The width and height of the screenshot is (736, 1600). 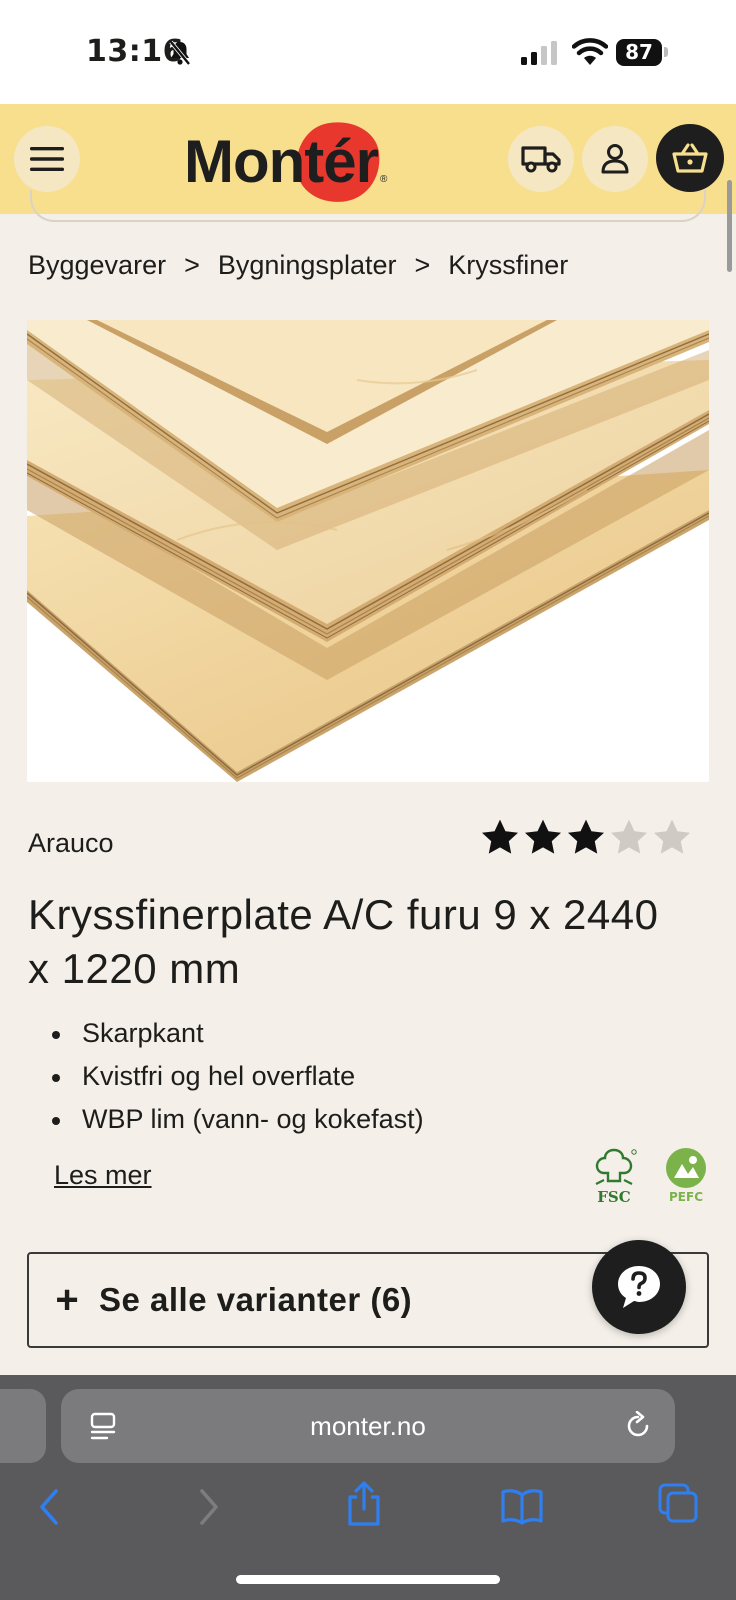 I want to click on pefc-label: PEFC, so click(x=686, y=1197).